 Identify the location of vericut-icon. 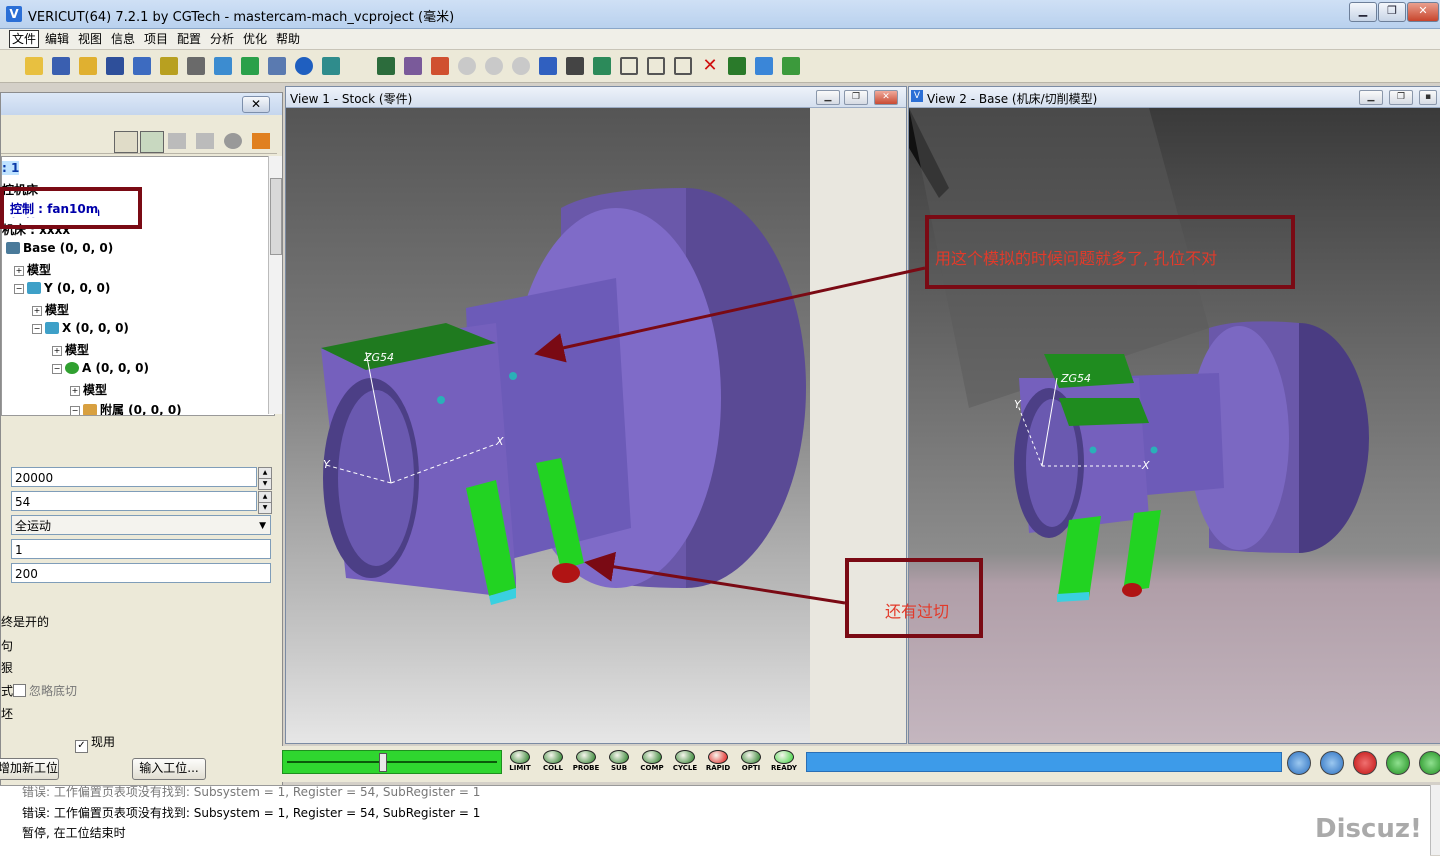
(764, 66).